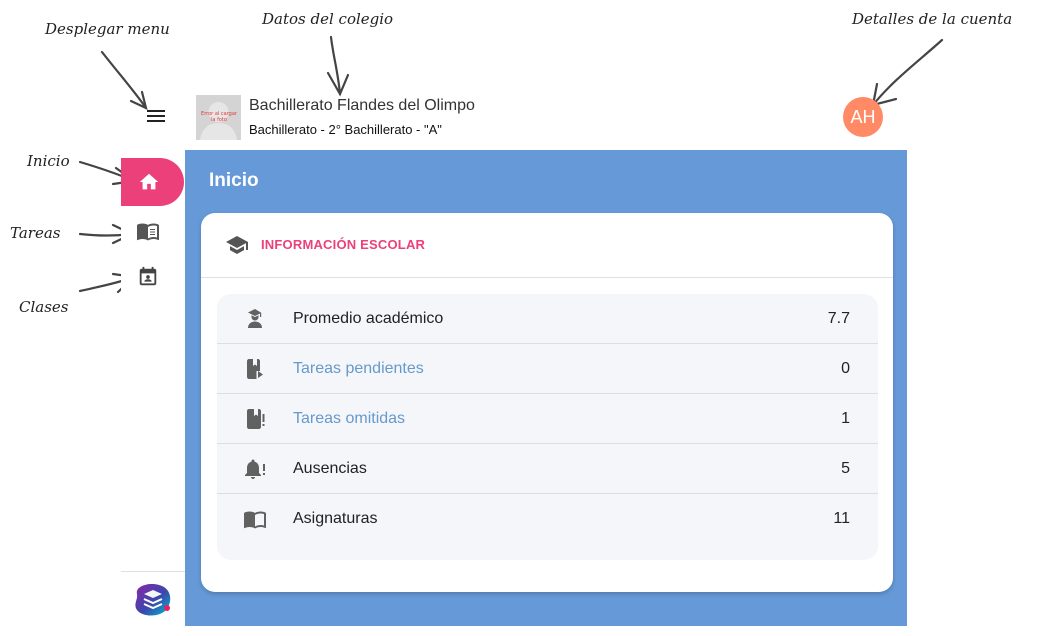 Image resolution: width=1041 pixels, height=636 pixels. I want to click on info-value: 7.7, so click(838, 318).